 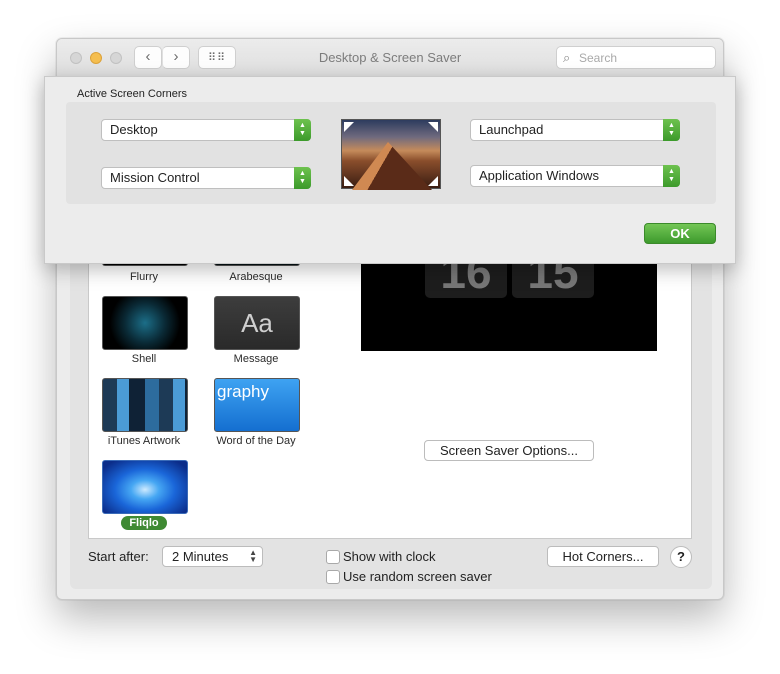 I want to click on shell-thumbnail, so click(x=145, y=323).